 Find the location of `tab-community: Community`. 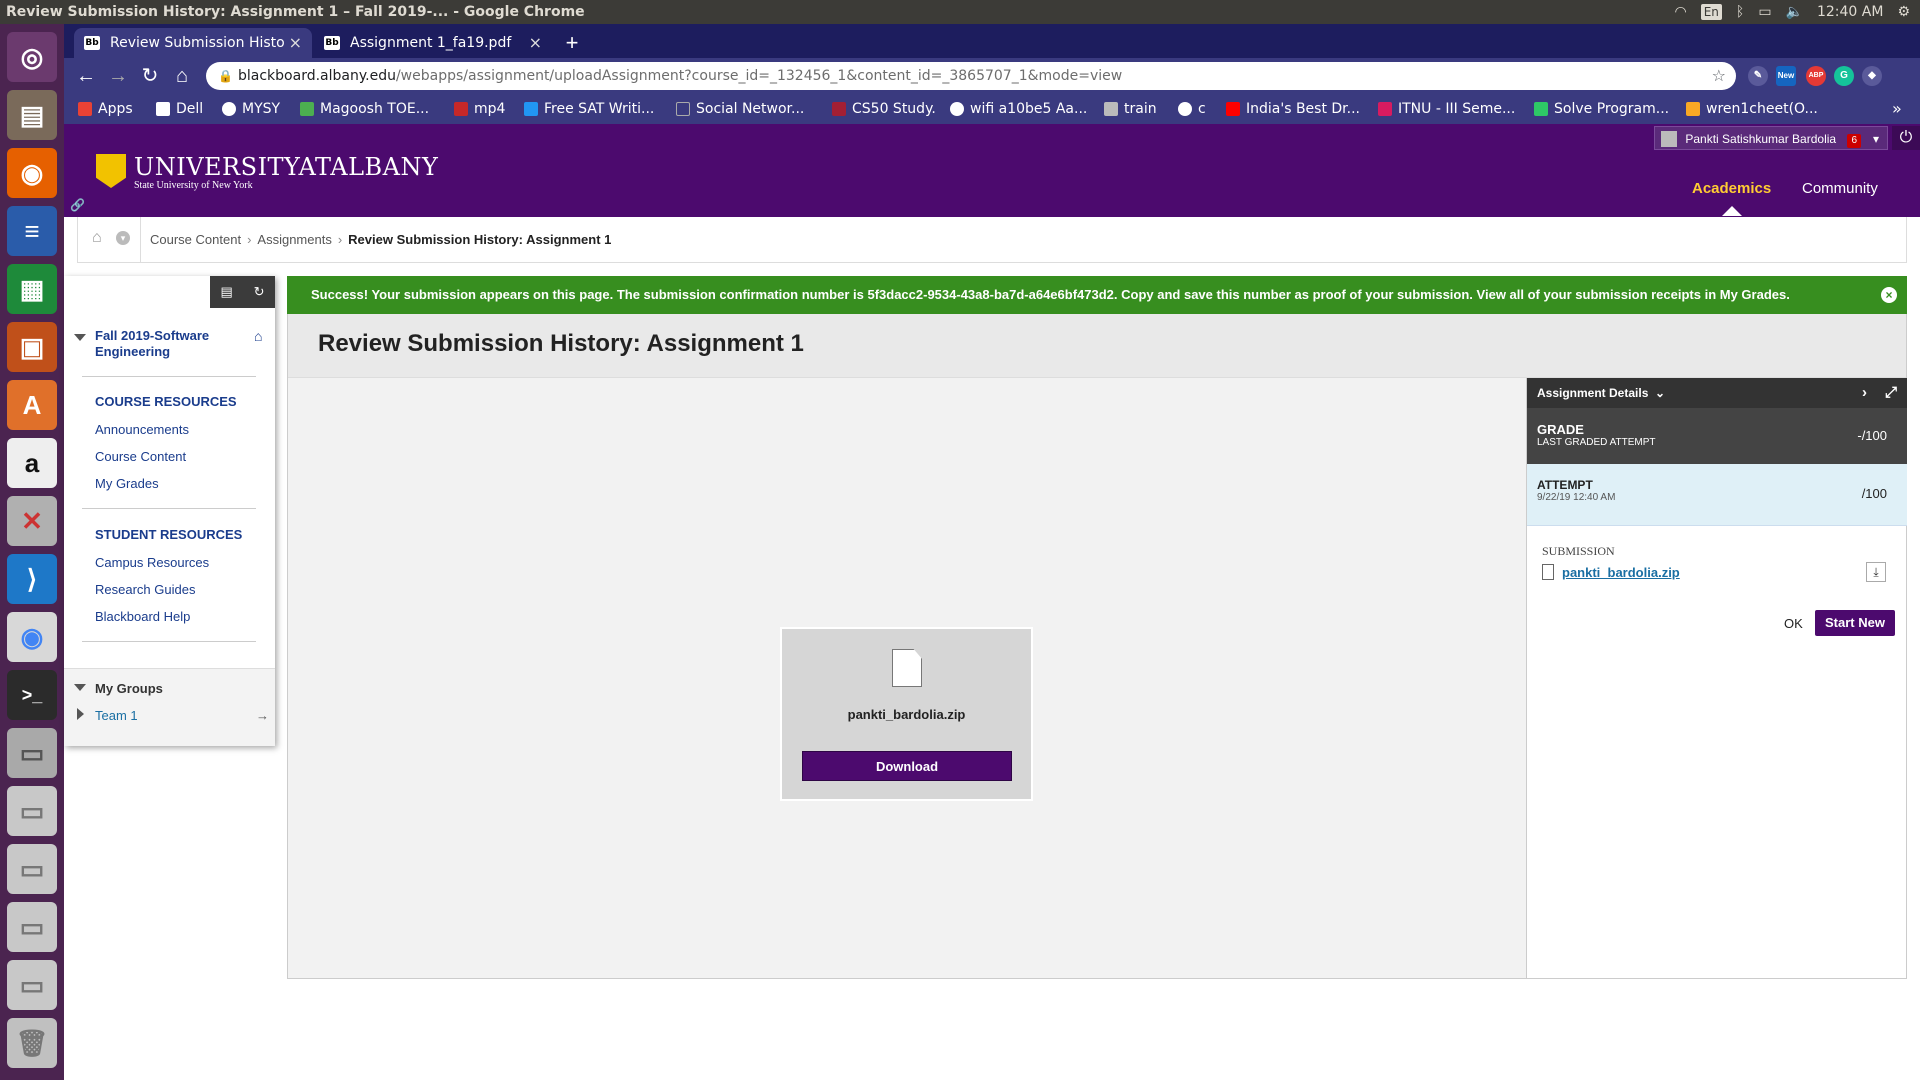

tab-community: Community is located at coordinates (1840, 188).